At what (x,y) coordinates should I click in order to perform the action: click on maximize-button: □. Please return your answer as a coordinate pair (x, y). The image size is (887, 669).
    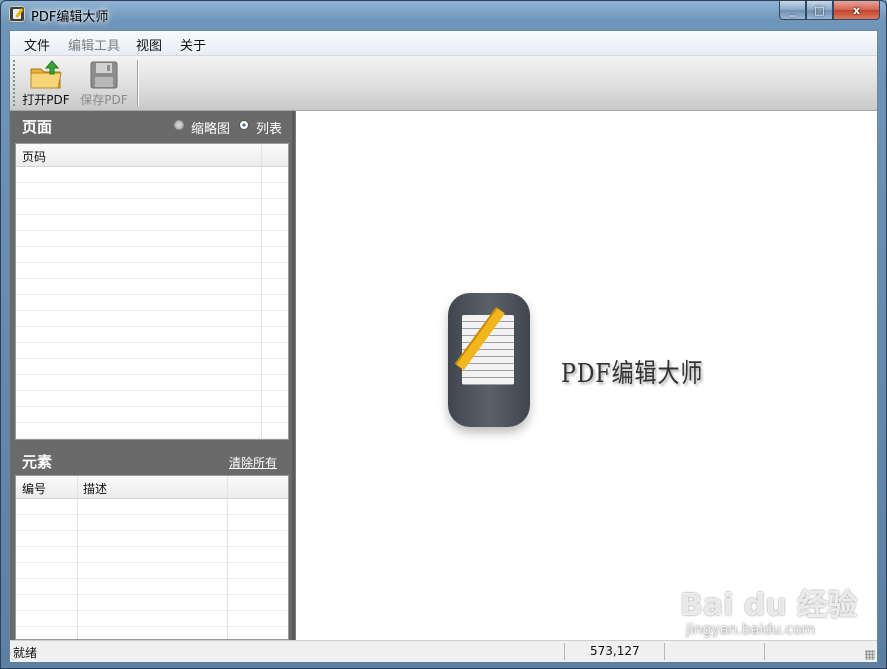
    Looking at the image, I should click on (819, 10).